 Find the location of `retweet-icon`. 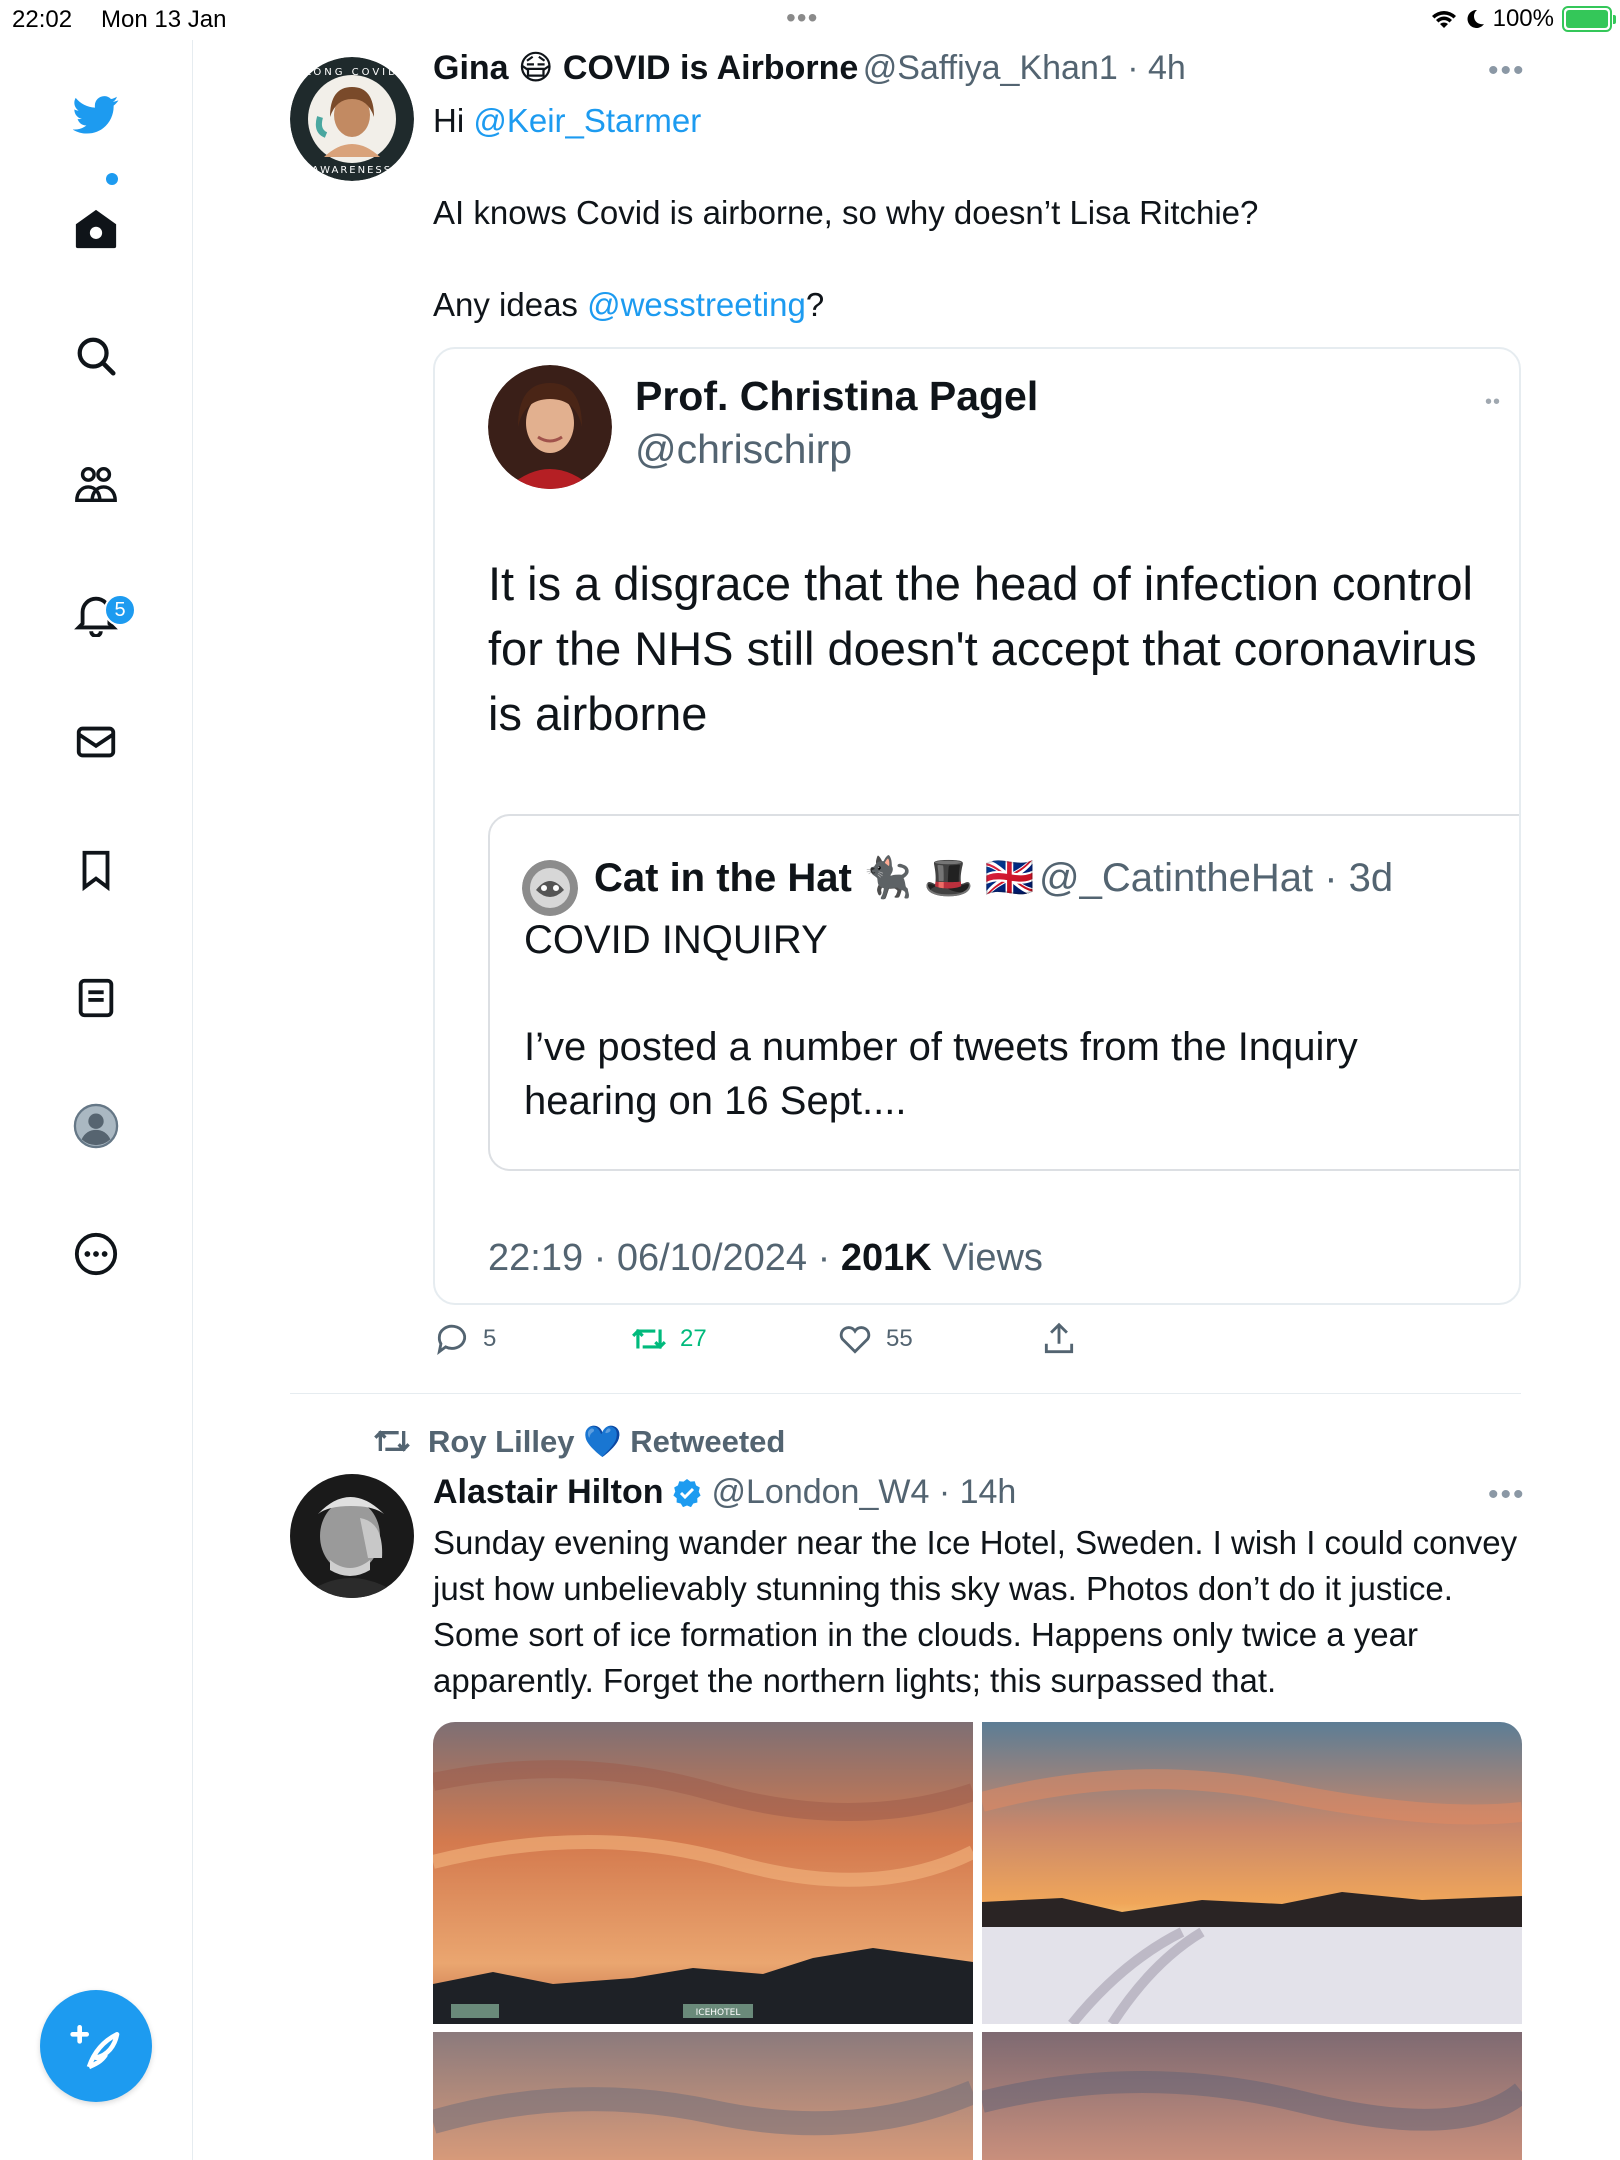

retweet-icon is located at coordinates (649, 1339).